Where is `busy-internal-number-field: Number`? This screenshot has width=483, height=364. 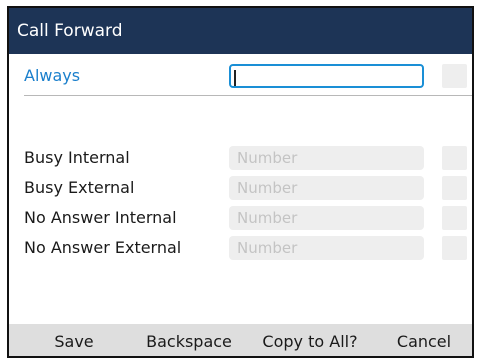 busy-internal-number-field: Number is located at coordinates (326, 158).